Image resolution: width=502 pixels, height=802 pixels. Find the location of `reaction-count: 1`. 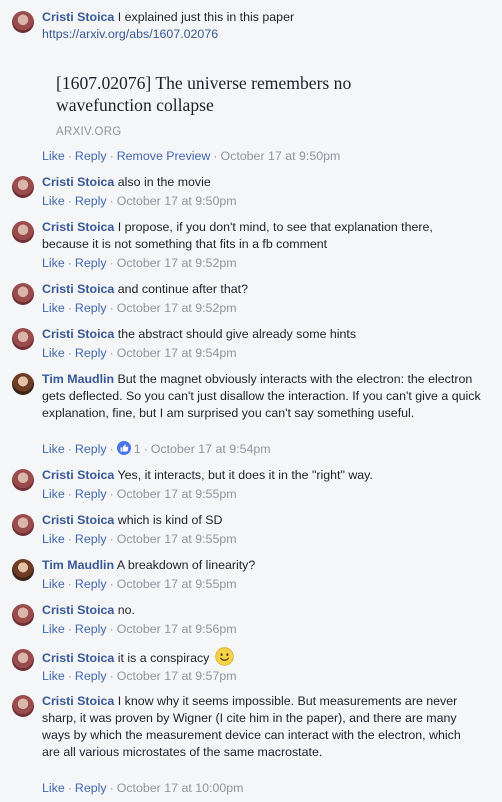

reaction-count: 1 is located at coordinates (136, 449).